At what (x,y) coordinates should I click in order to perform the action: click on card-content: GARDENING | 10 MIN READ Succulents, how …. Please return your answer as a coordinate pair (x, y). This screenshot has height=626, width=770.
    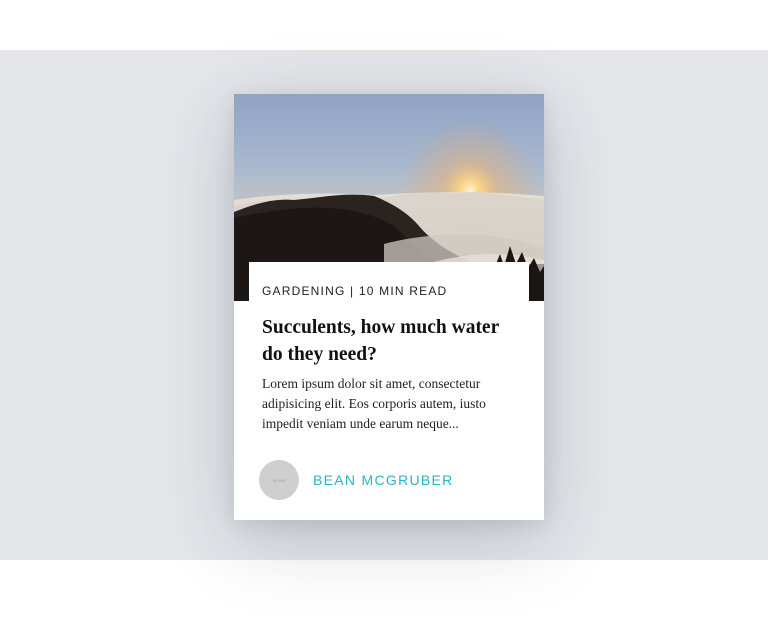
    Looking at the image, I should click on (389, 352).